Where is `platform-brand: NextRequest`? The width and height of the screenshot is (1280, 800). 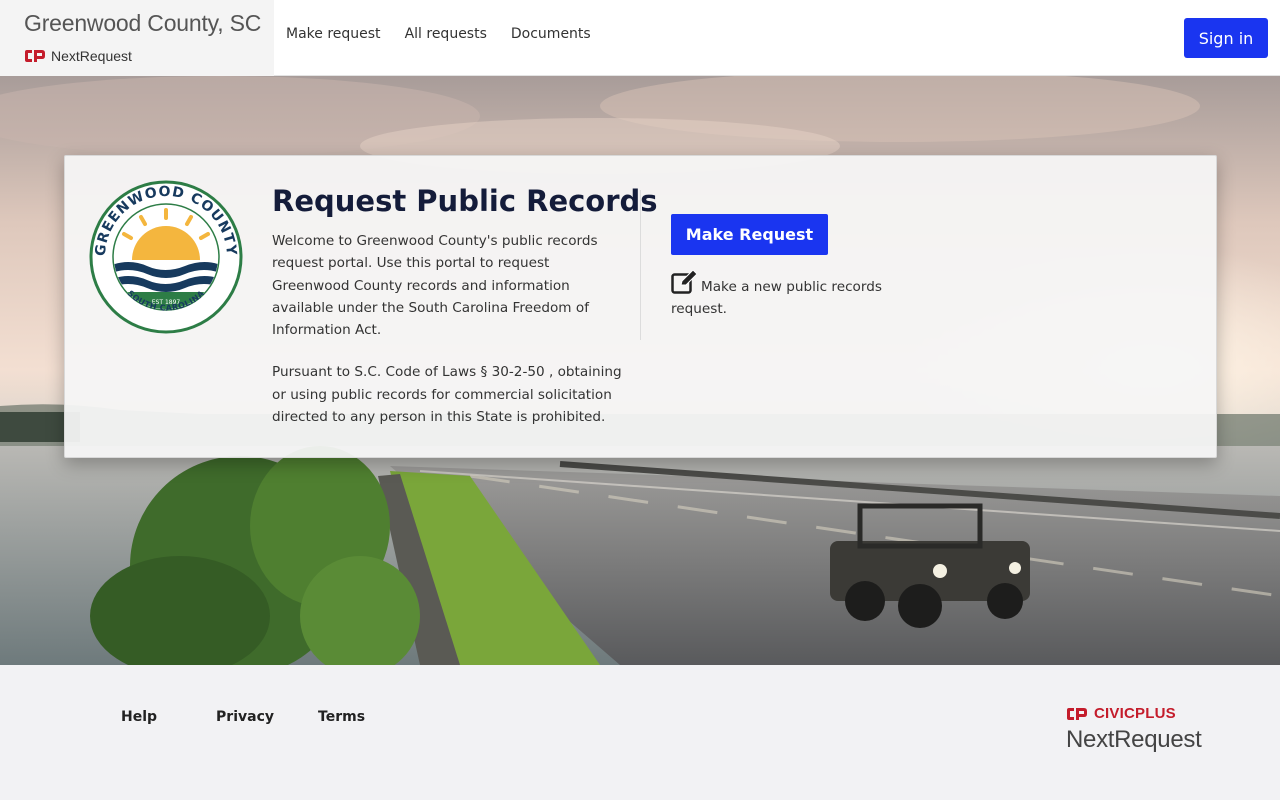
platform-brand: NextRequest is located at coordinates (78, 56).